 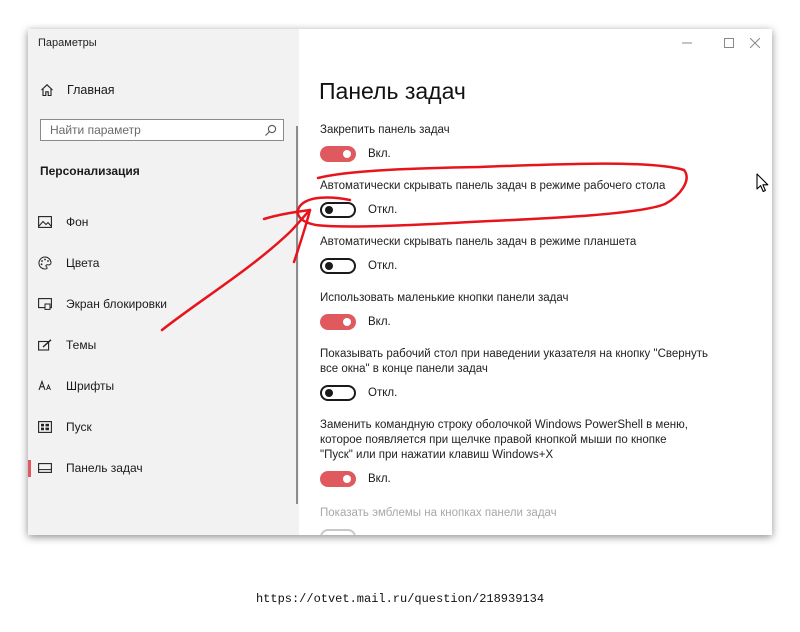 I want to click on sidebar-item-label: Шрифты, so click(x=90, y=386).